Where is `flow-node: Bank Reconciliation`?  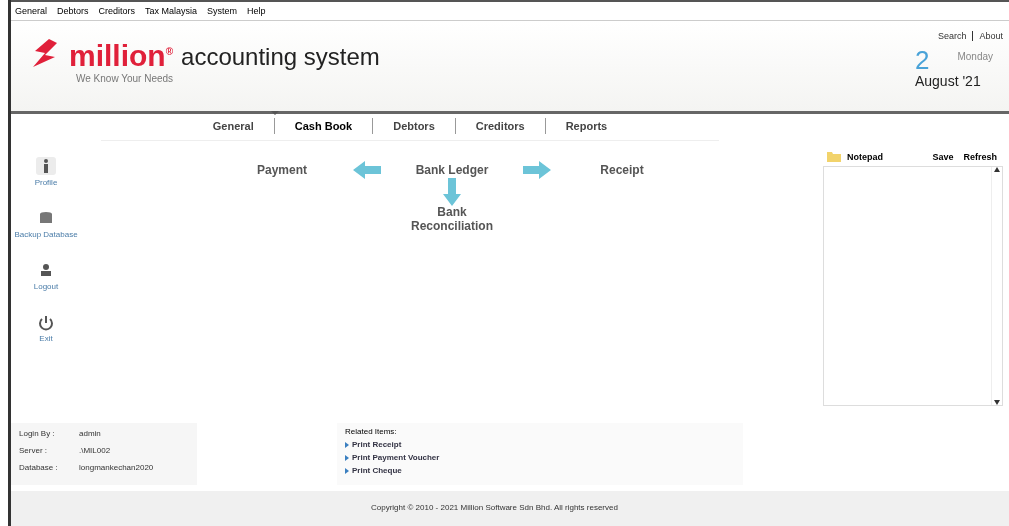
flow-node: Bank Reconciliation is located at coordinates (452, 219).